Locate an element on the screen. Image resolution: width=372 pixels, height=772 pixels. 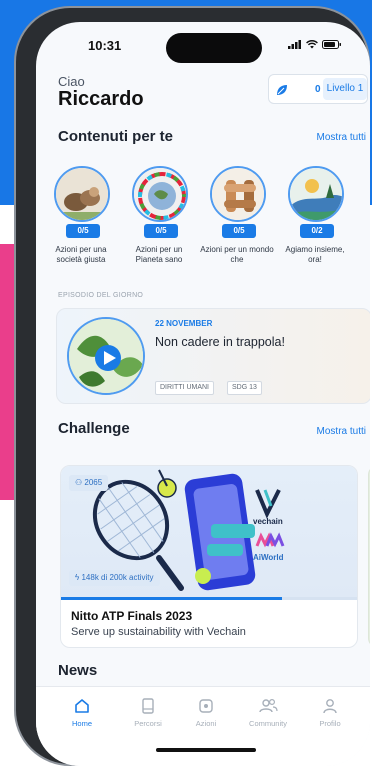
contents-see-all-link: Mostra tutti is located at coordinates (341, 137).